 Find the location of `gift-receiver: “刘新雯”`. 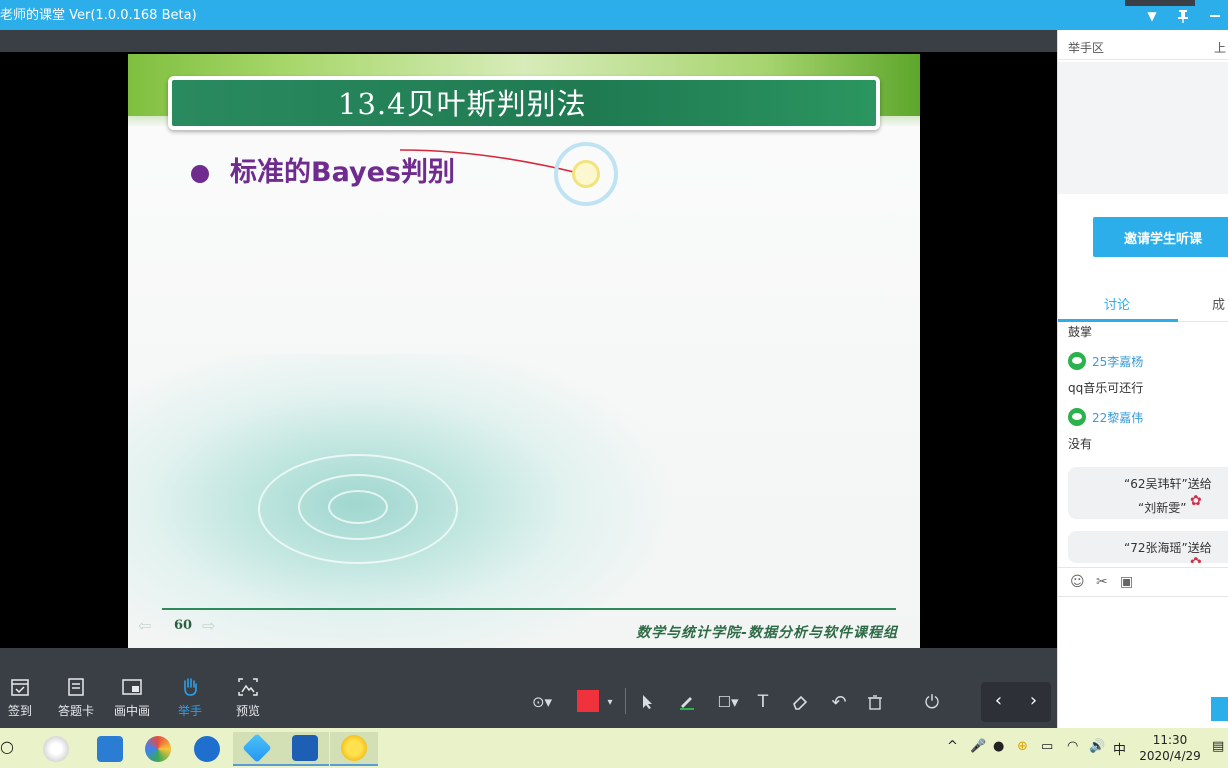

gift-receiver: “刘新雯” is located at coordinates (1162, 508).